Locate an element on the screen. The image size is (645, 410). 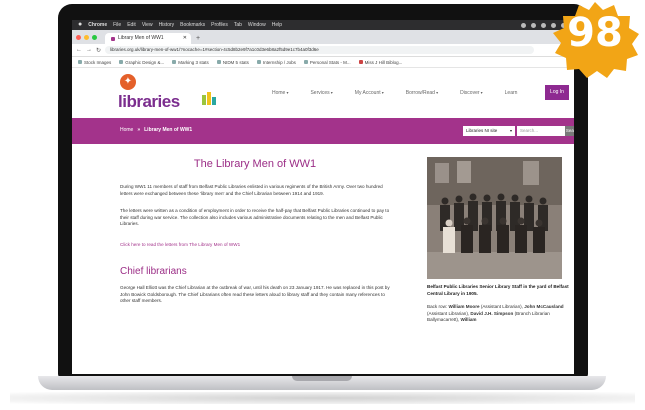
maximize-window-icon is located at coordinates (94, 37).